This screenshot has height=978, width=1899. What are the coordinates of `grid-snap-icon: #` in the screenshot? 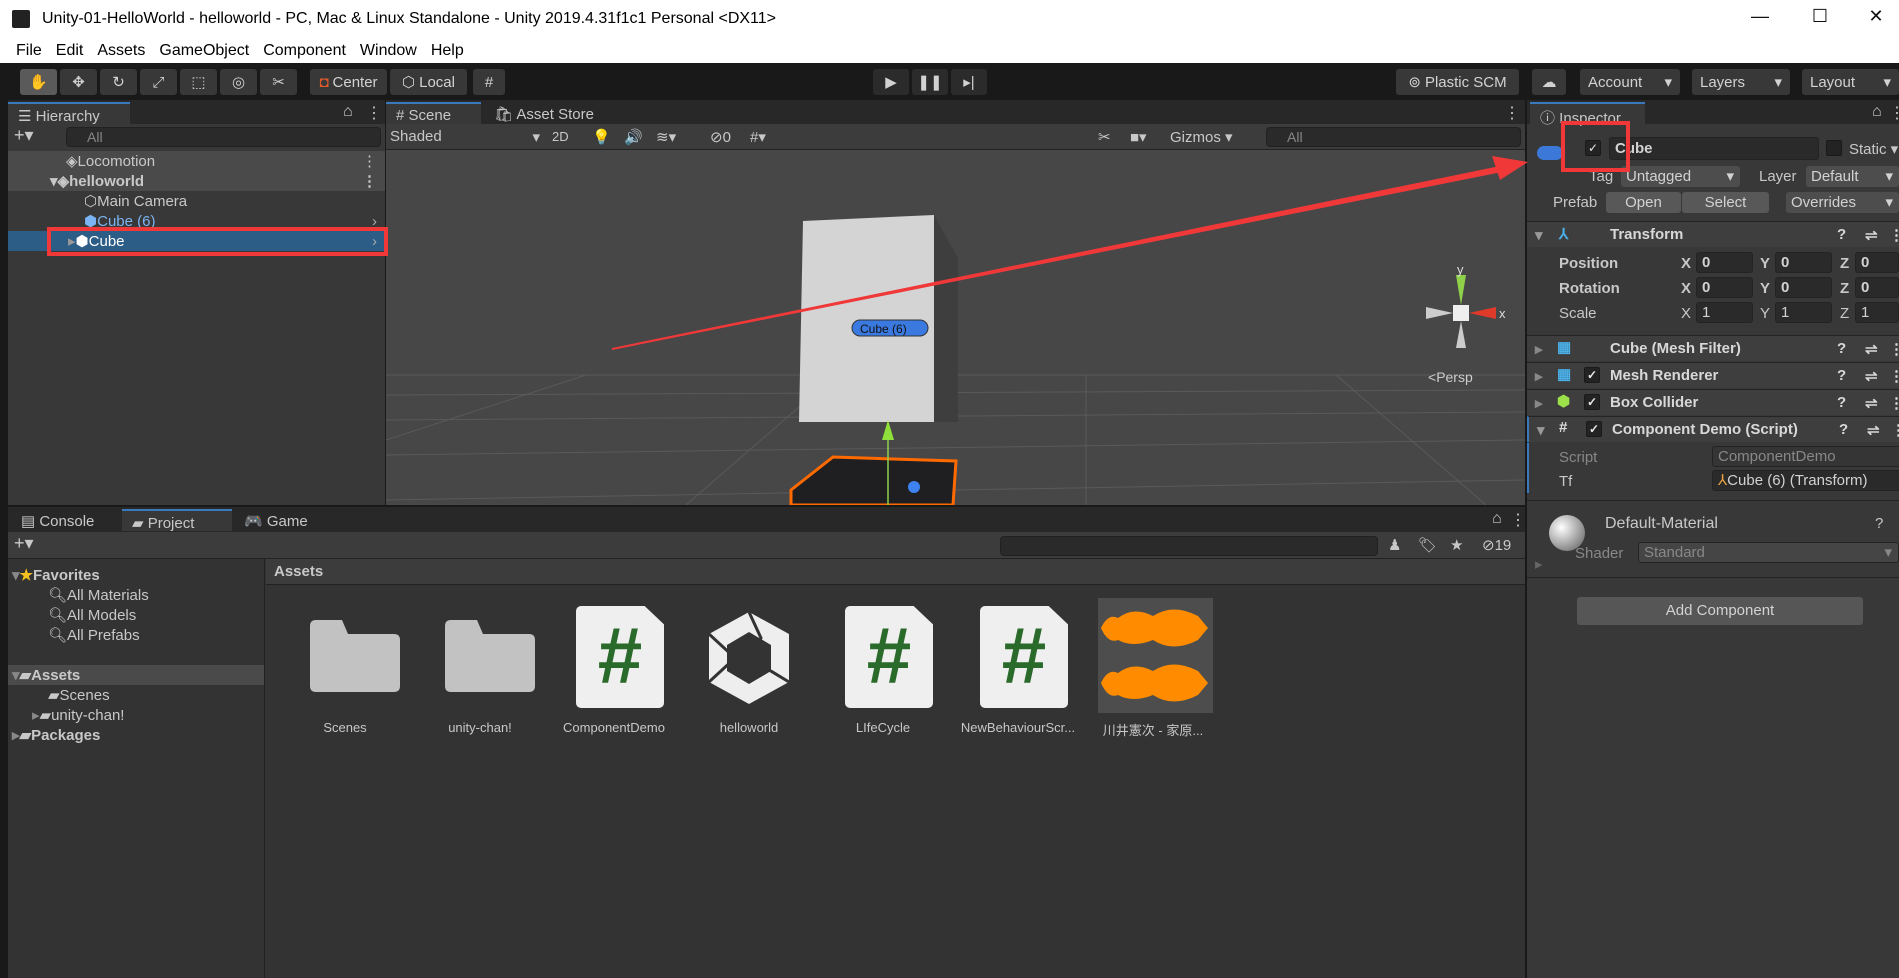 It's located at (489, 82).